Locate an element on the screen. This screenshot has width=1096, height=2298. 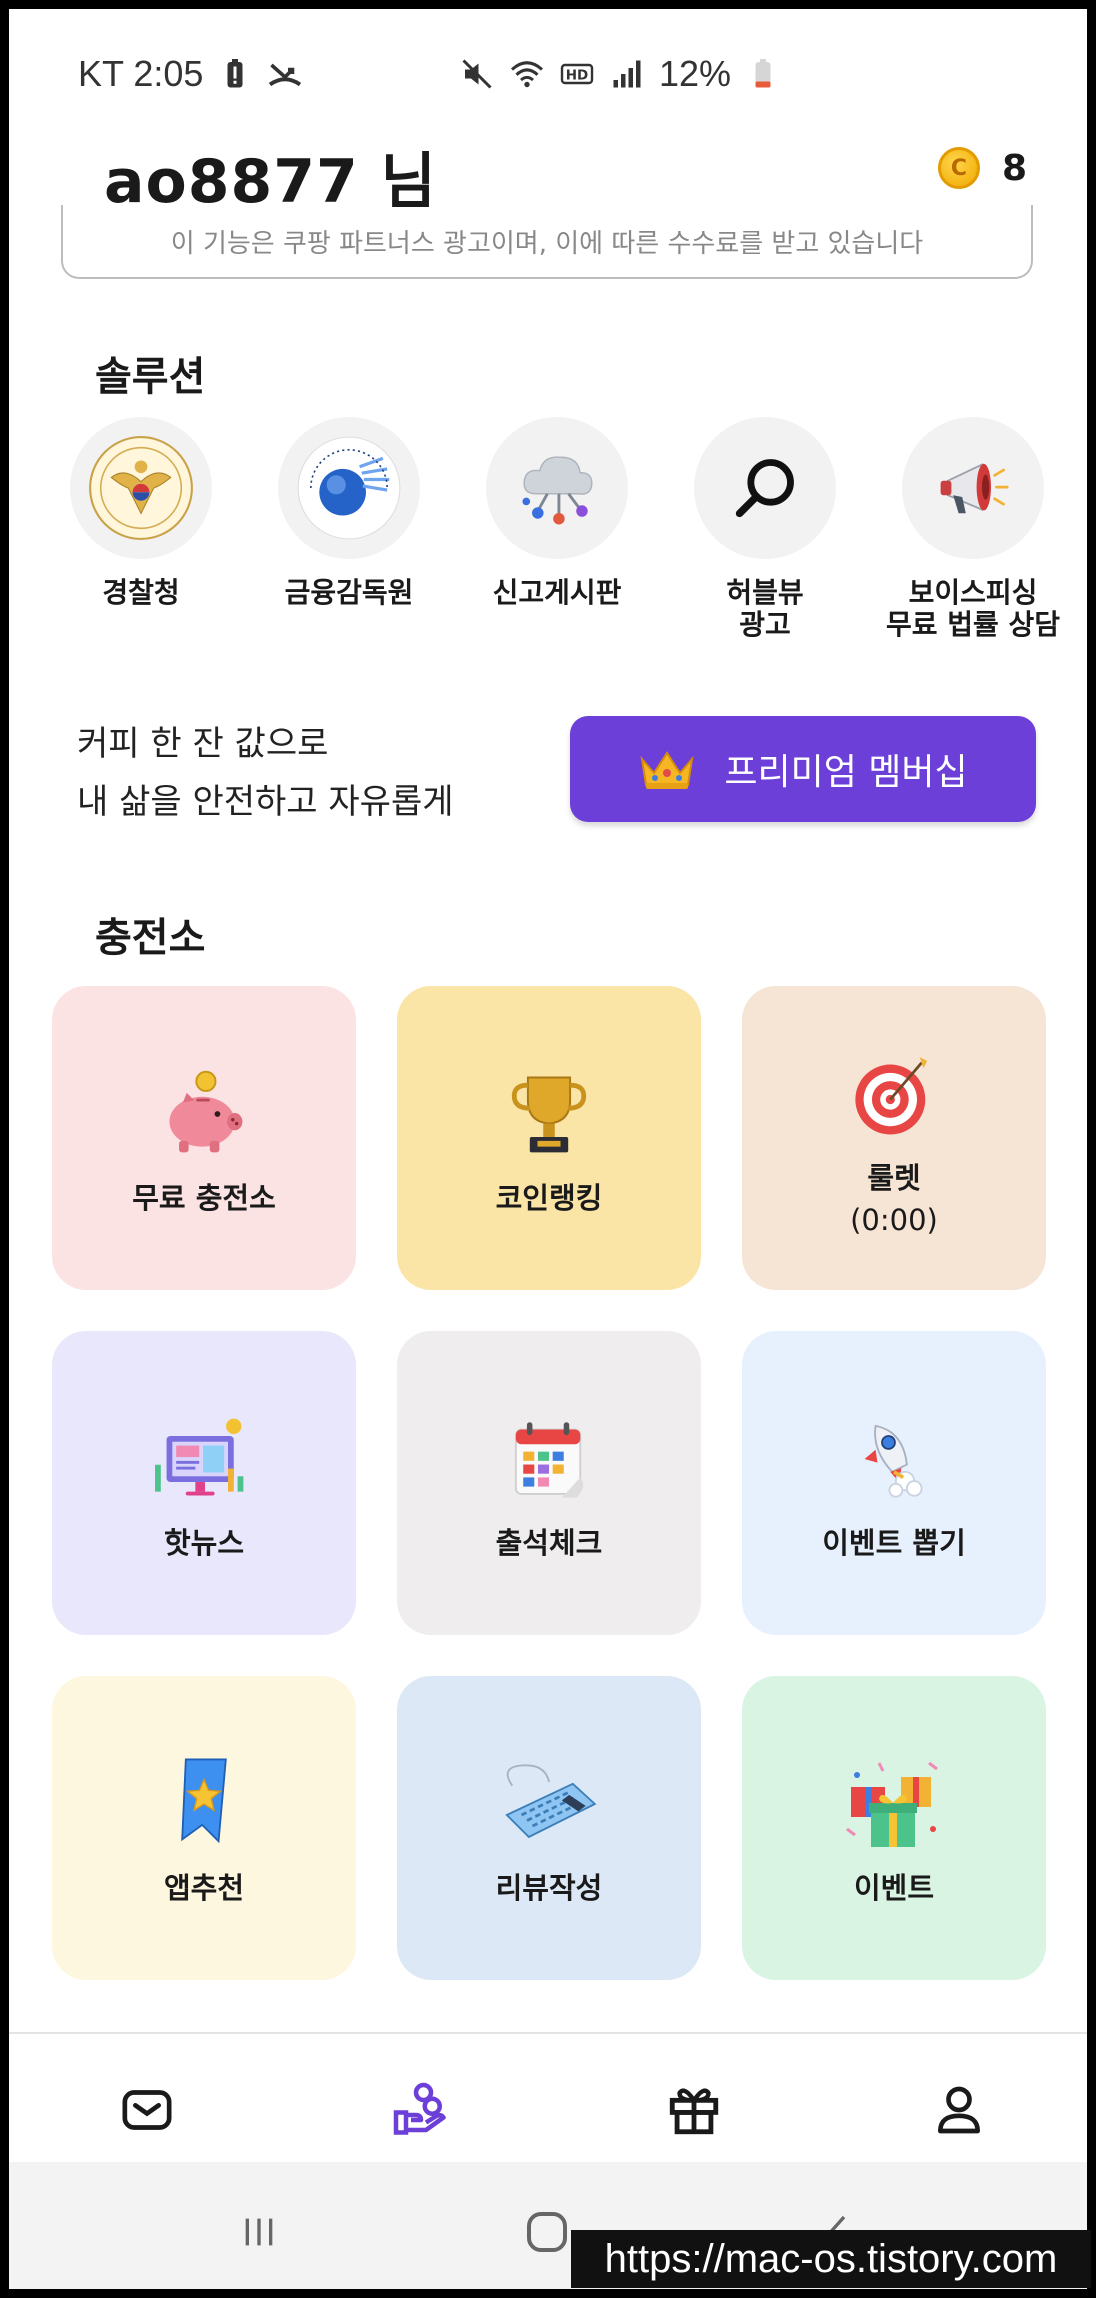
premium-button-label: 프리미엄 멤버십 is located at coordinates (846, 772).